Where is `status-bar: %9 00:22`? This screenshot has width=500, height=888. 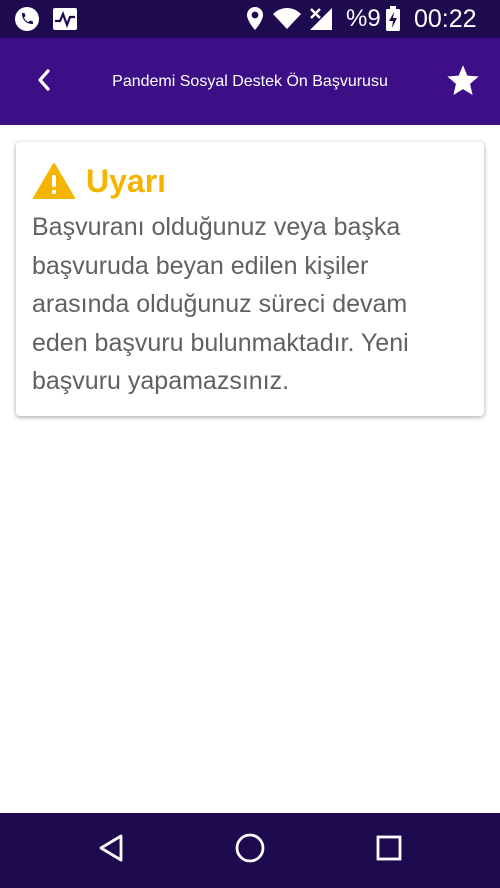 status-bar: %9 00:22 is located at coordinates (250, 19).